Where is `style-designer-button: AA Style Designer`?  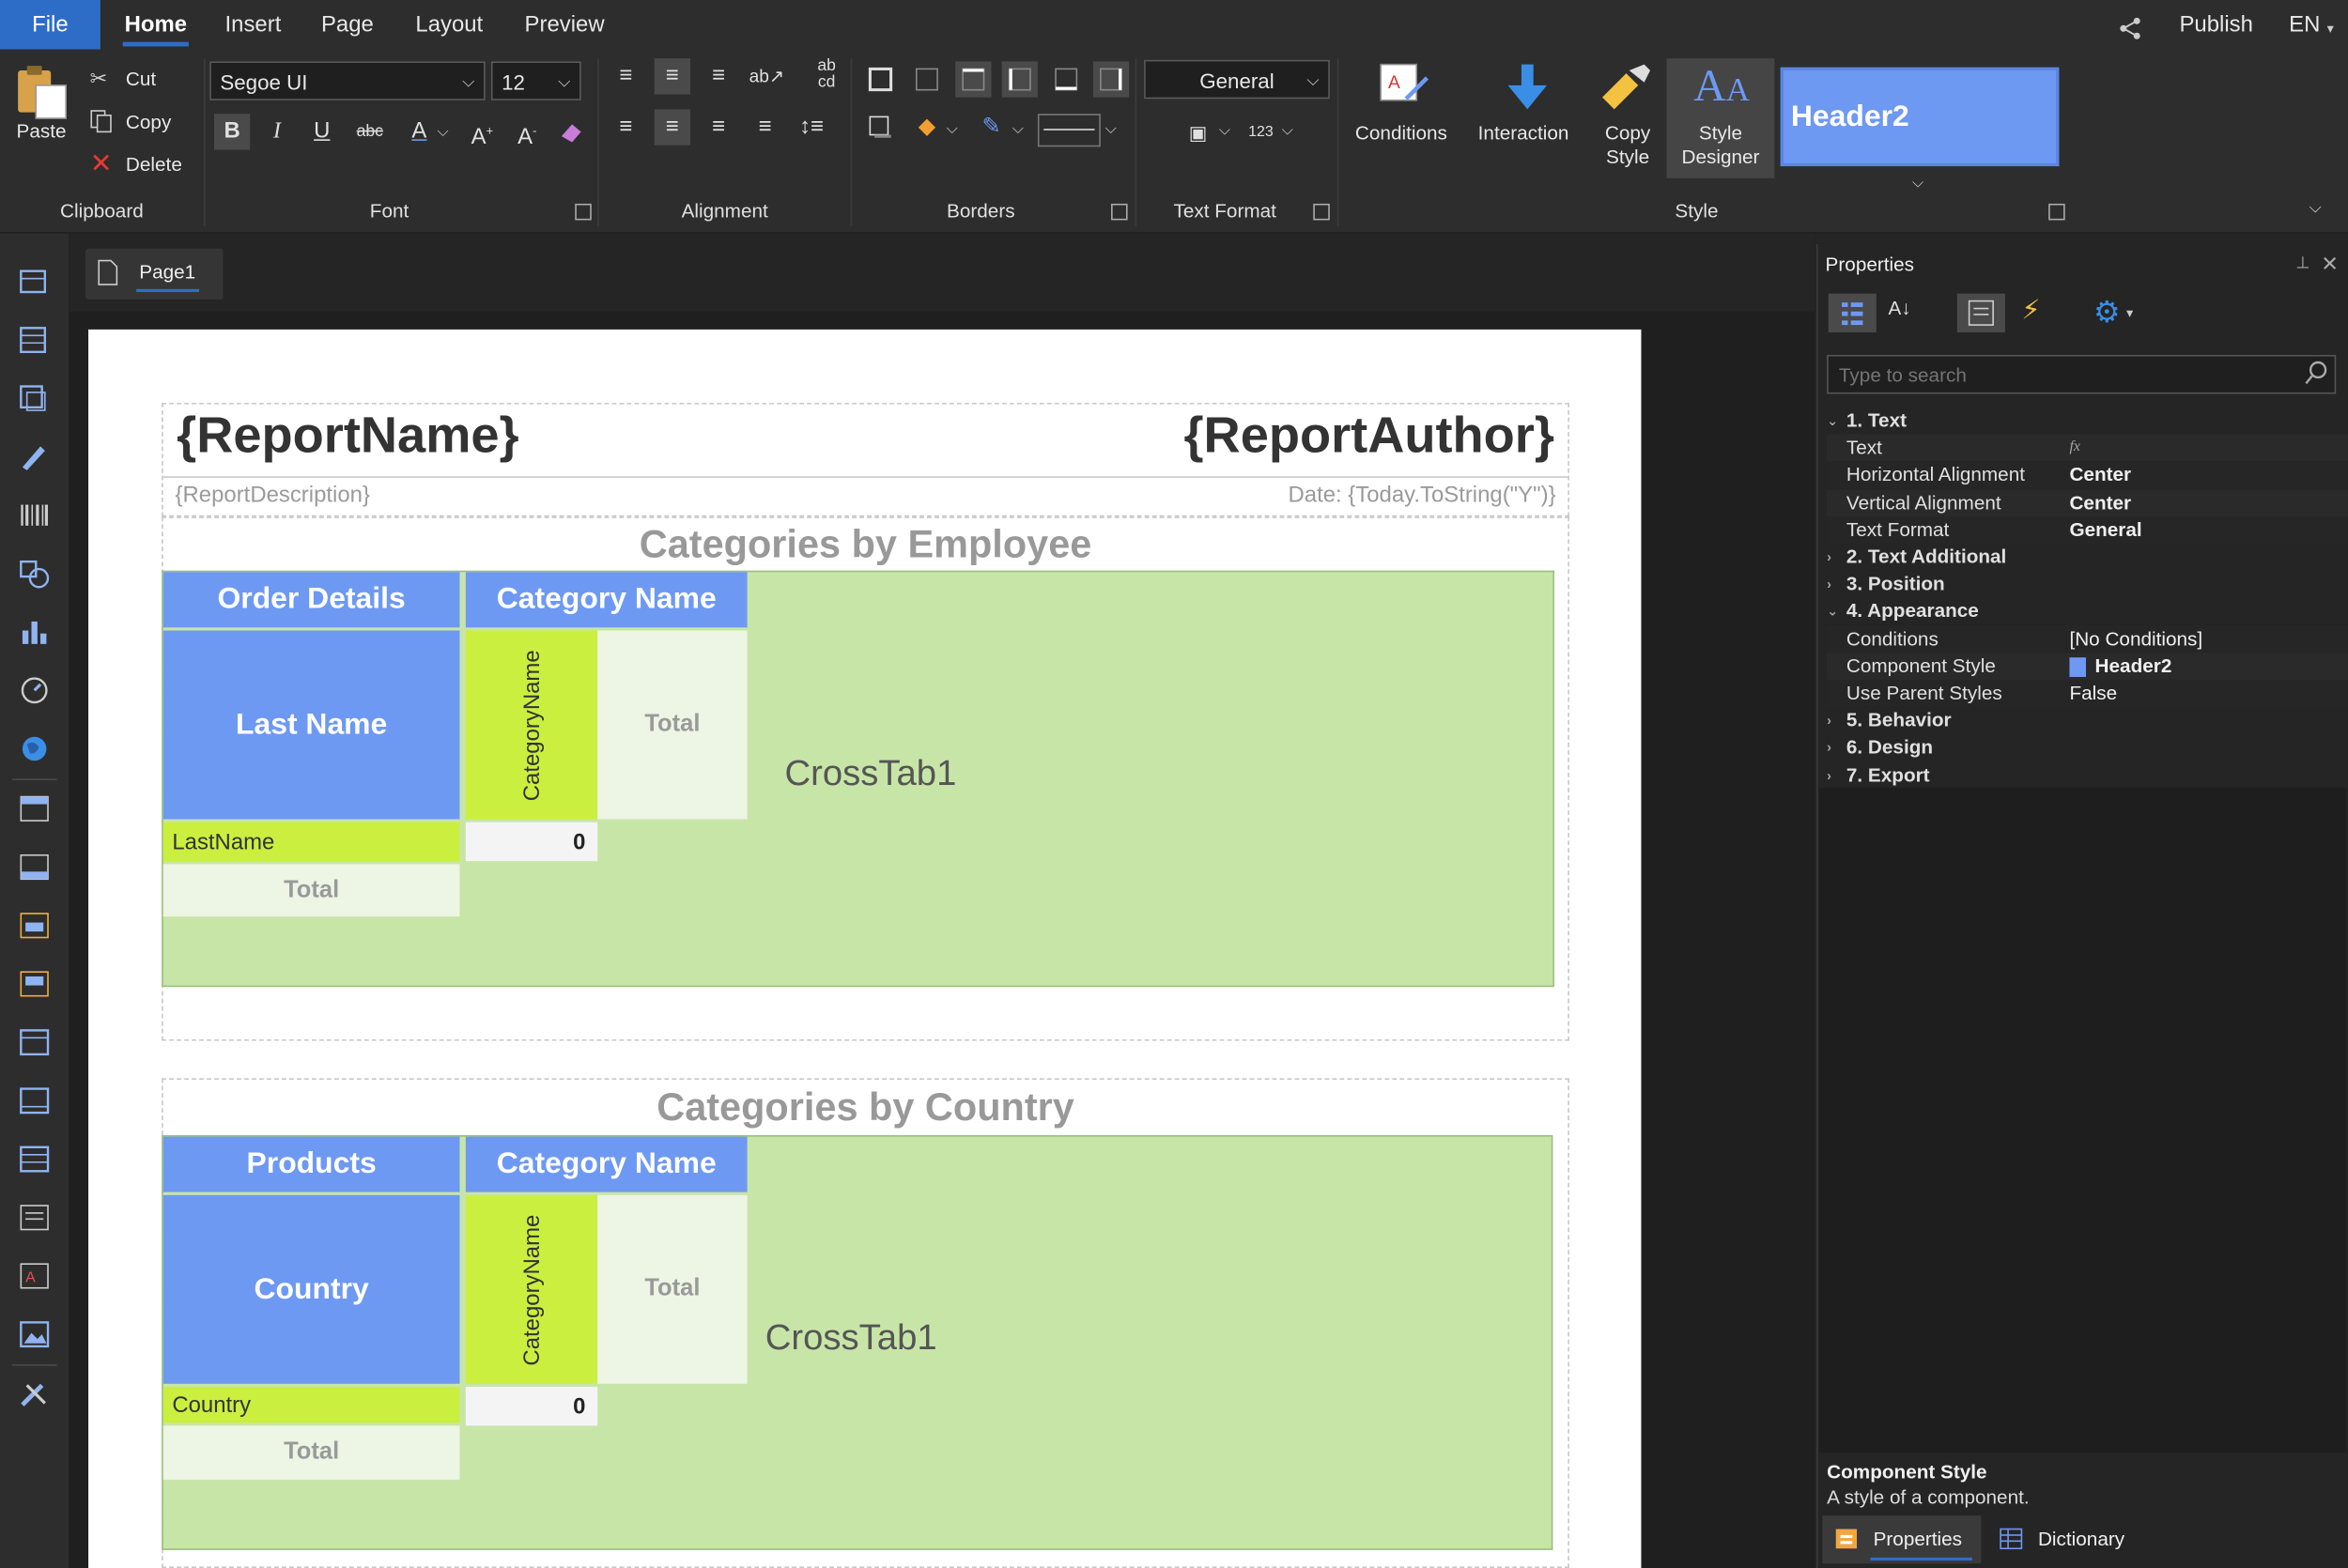
style-designer-button: AA Style Designer is located at coordinates (1720, 118).